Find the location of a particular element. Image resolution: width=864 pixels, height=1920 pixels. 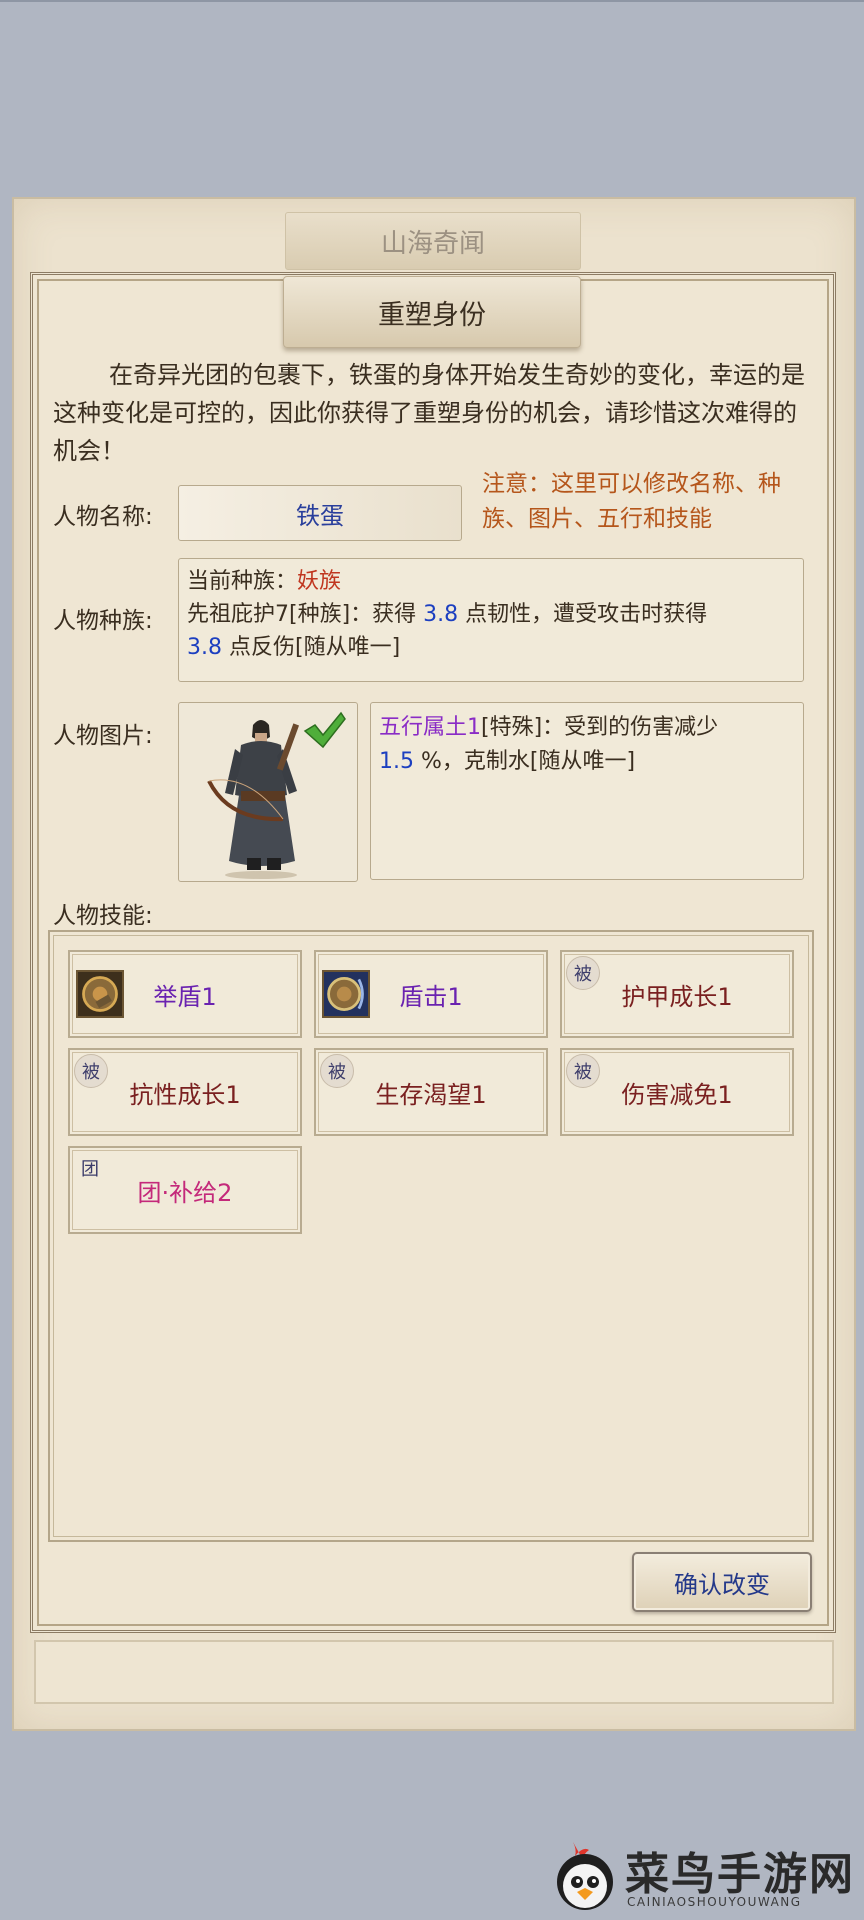

skill-slot-4: 被 抗性成长1 is located at coordinates (185, 1092).